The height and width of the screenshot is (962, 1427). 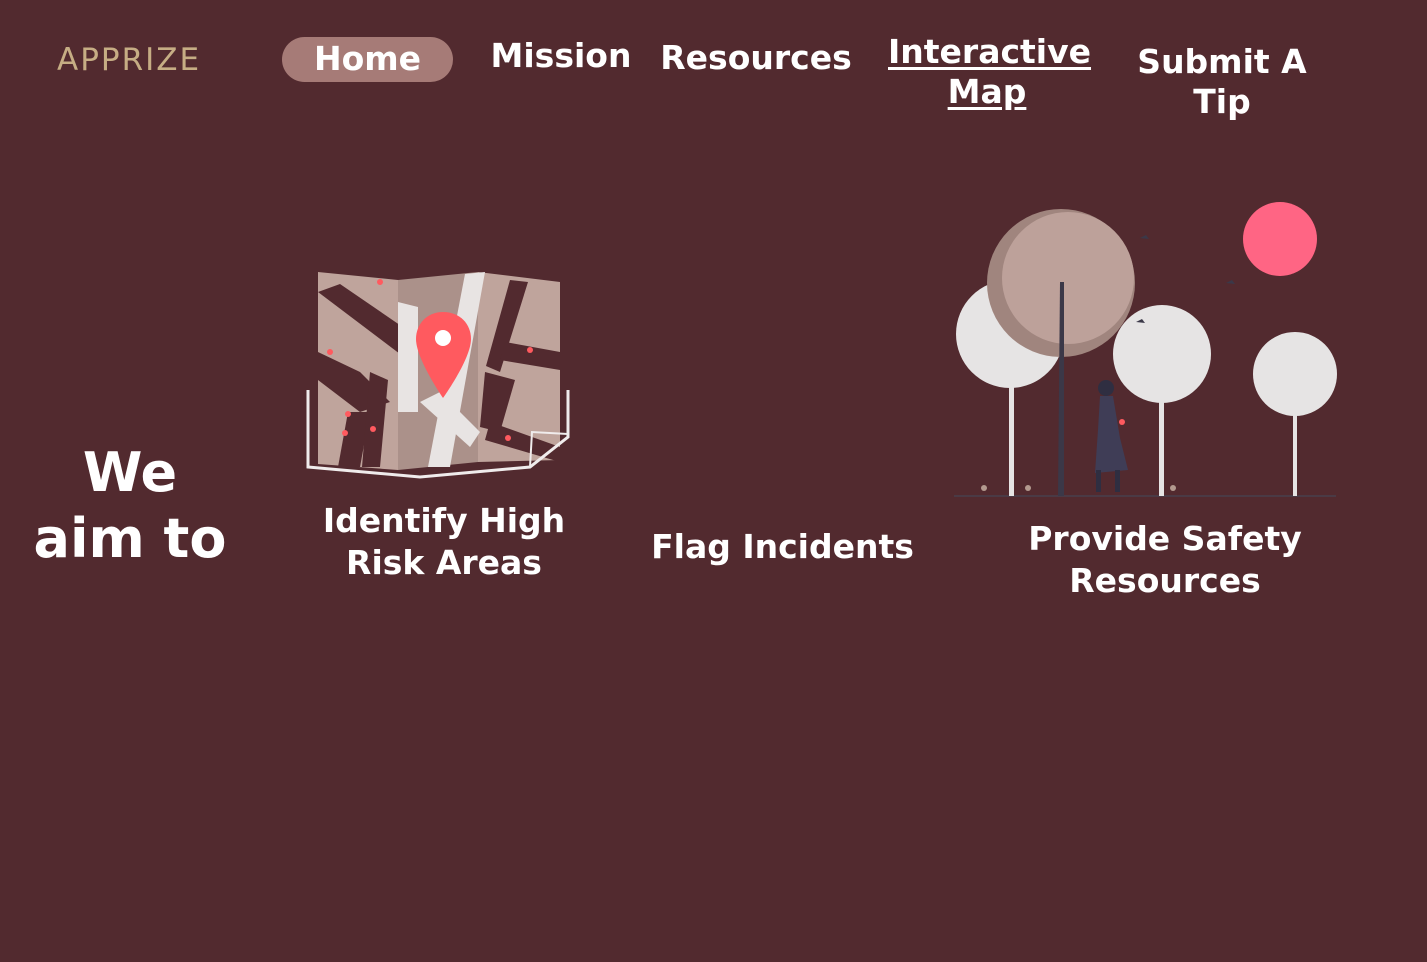 What do you see at coordinates (987, 91) in the screenshot?
I see `nav-interactive-map-line2: Map` at bounding box center [987, 91].